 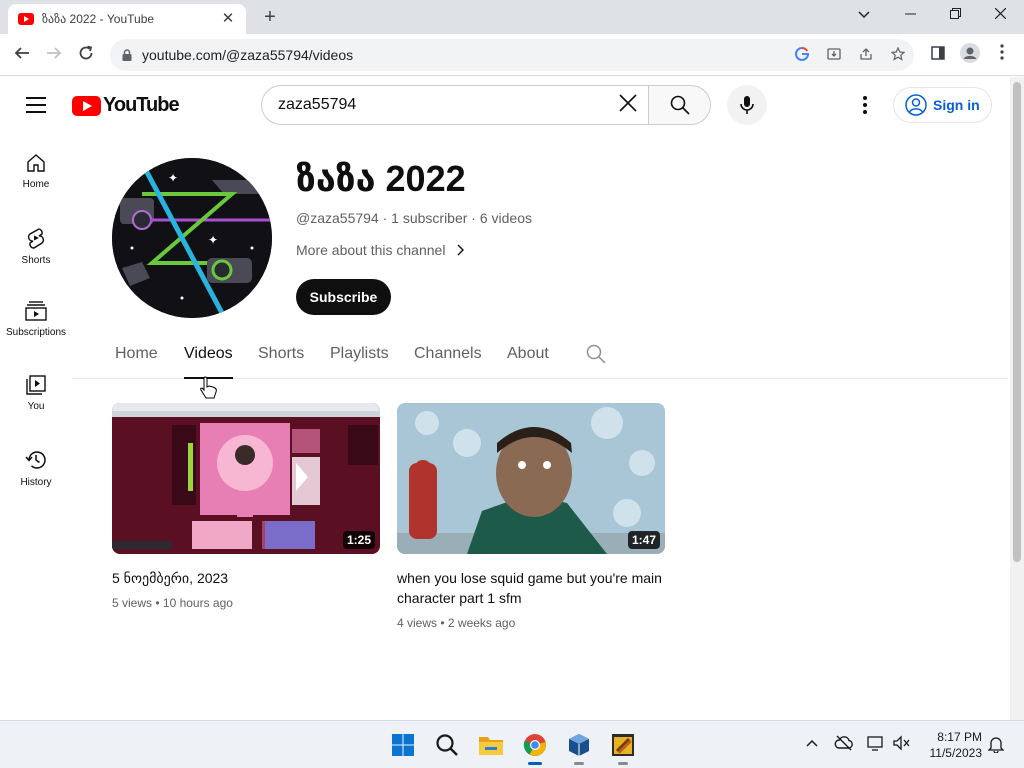 I want to click on video-thumbnail: 1:47, so click(x=531, y=478).